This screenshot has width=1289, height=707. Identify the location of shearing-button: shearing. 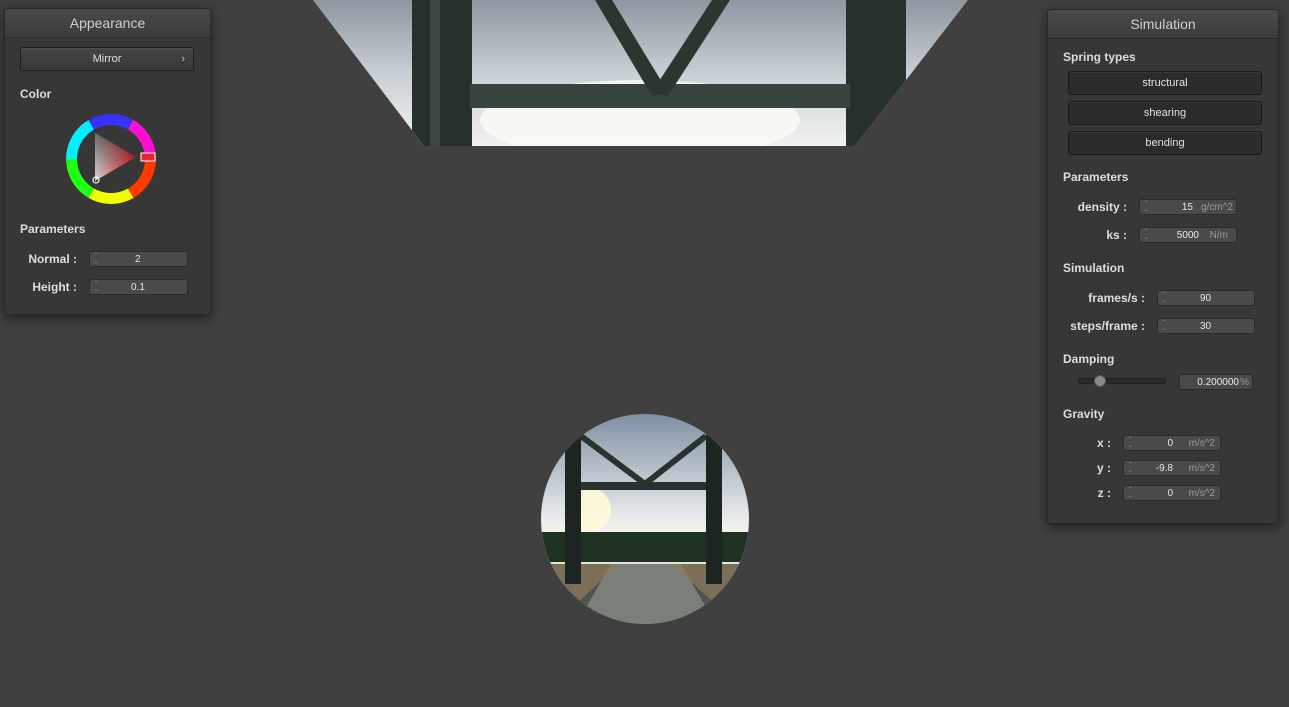
(1165, 113).